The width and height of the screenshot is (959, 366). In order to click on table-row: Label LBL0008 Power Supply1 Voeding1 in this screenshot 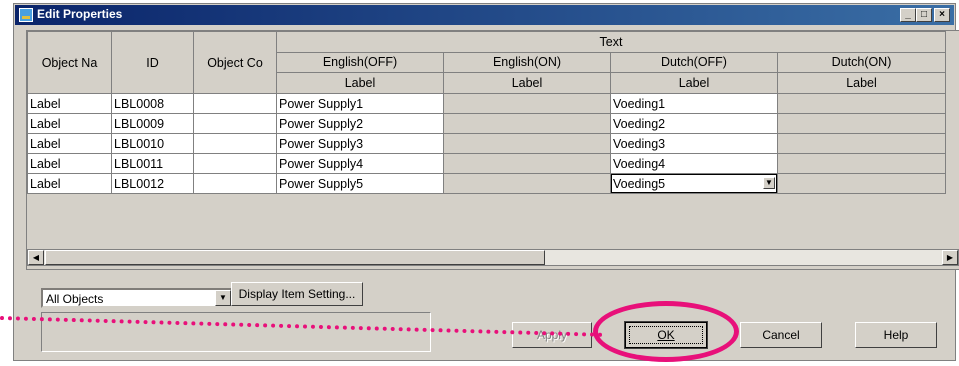, I will do `click(486, 103)`.